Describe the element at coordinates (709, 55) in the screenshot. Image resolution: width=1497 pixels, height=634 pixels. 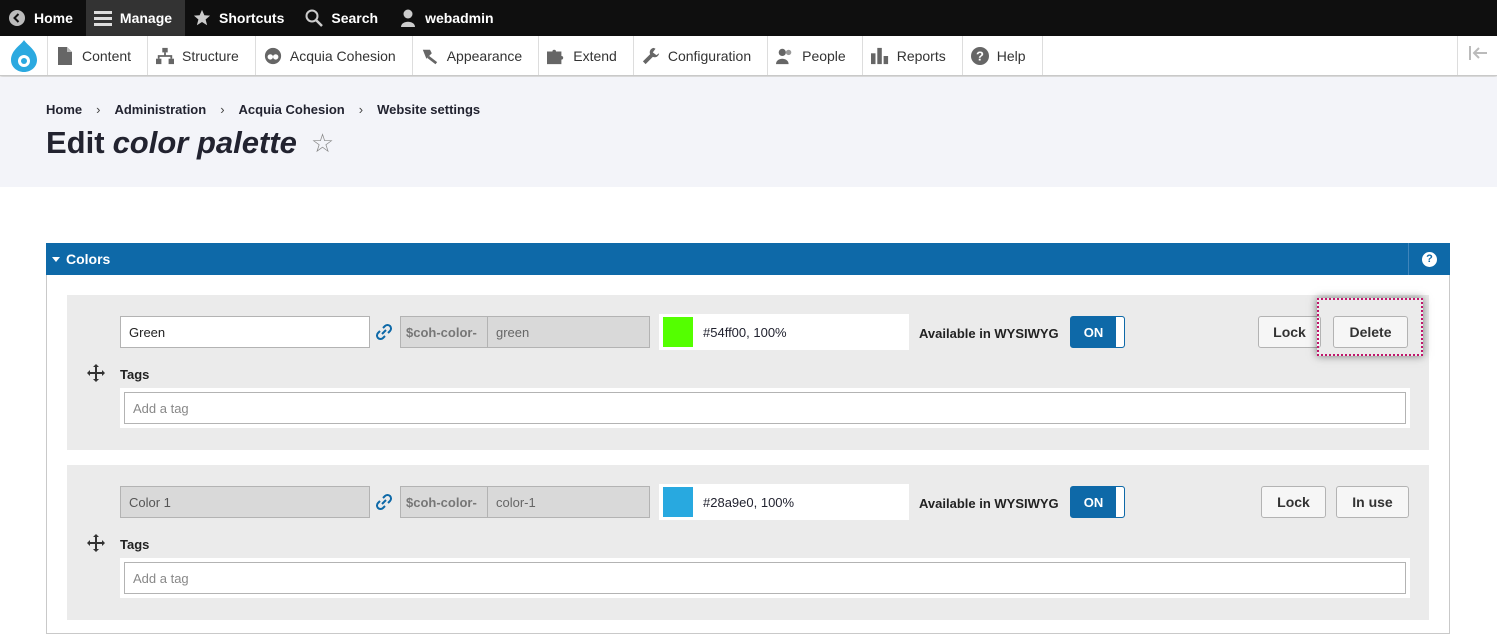
I see `tray-item-label: Configuration` at that location.